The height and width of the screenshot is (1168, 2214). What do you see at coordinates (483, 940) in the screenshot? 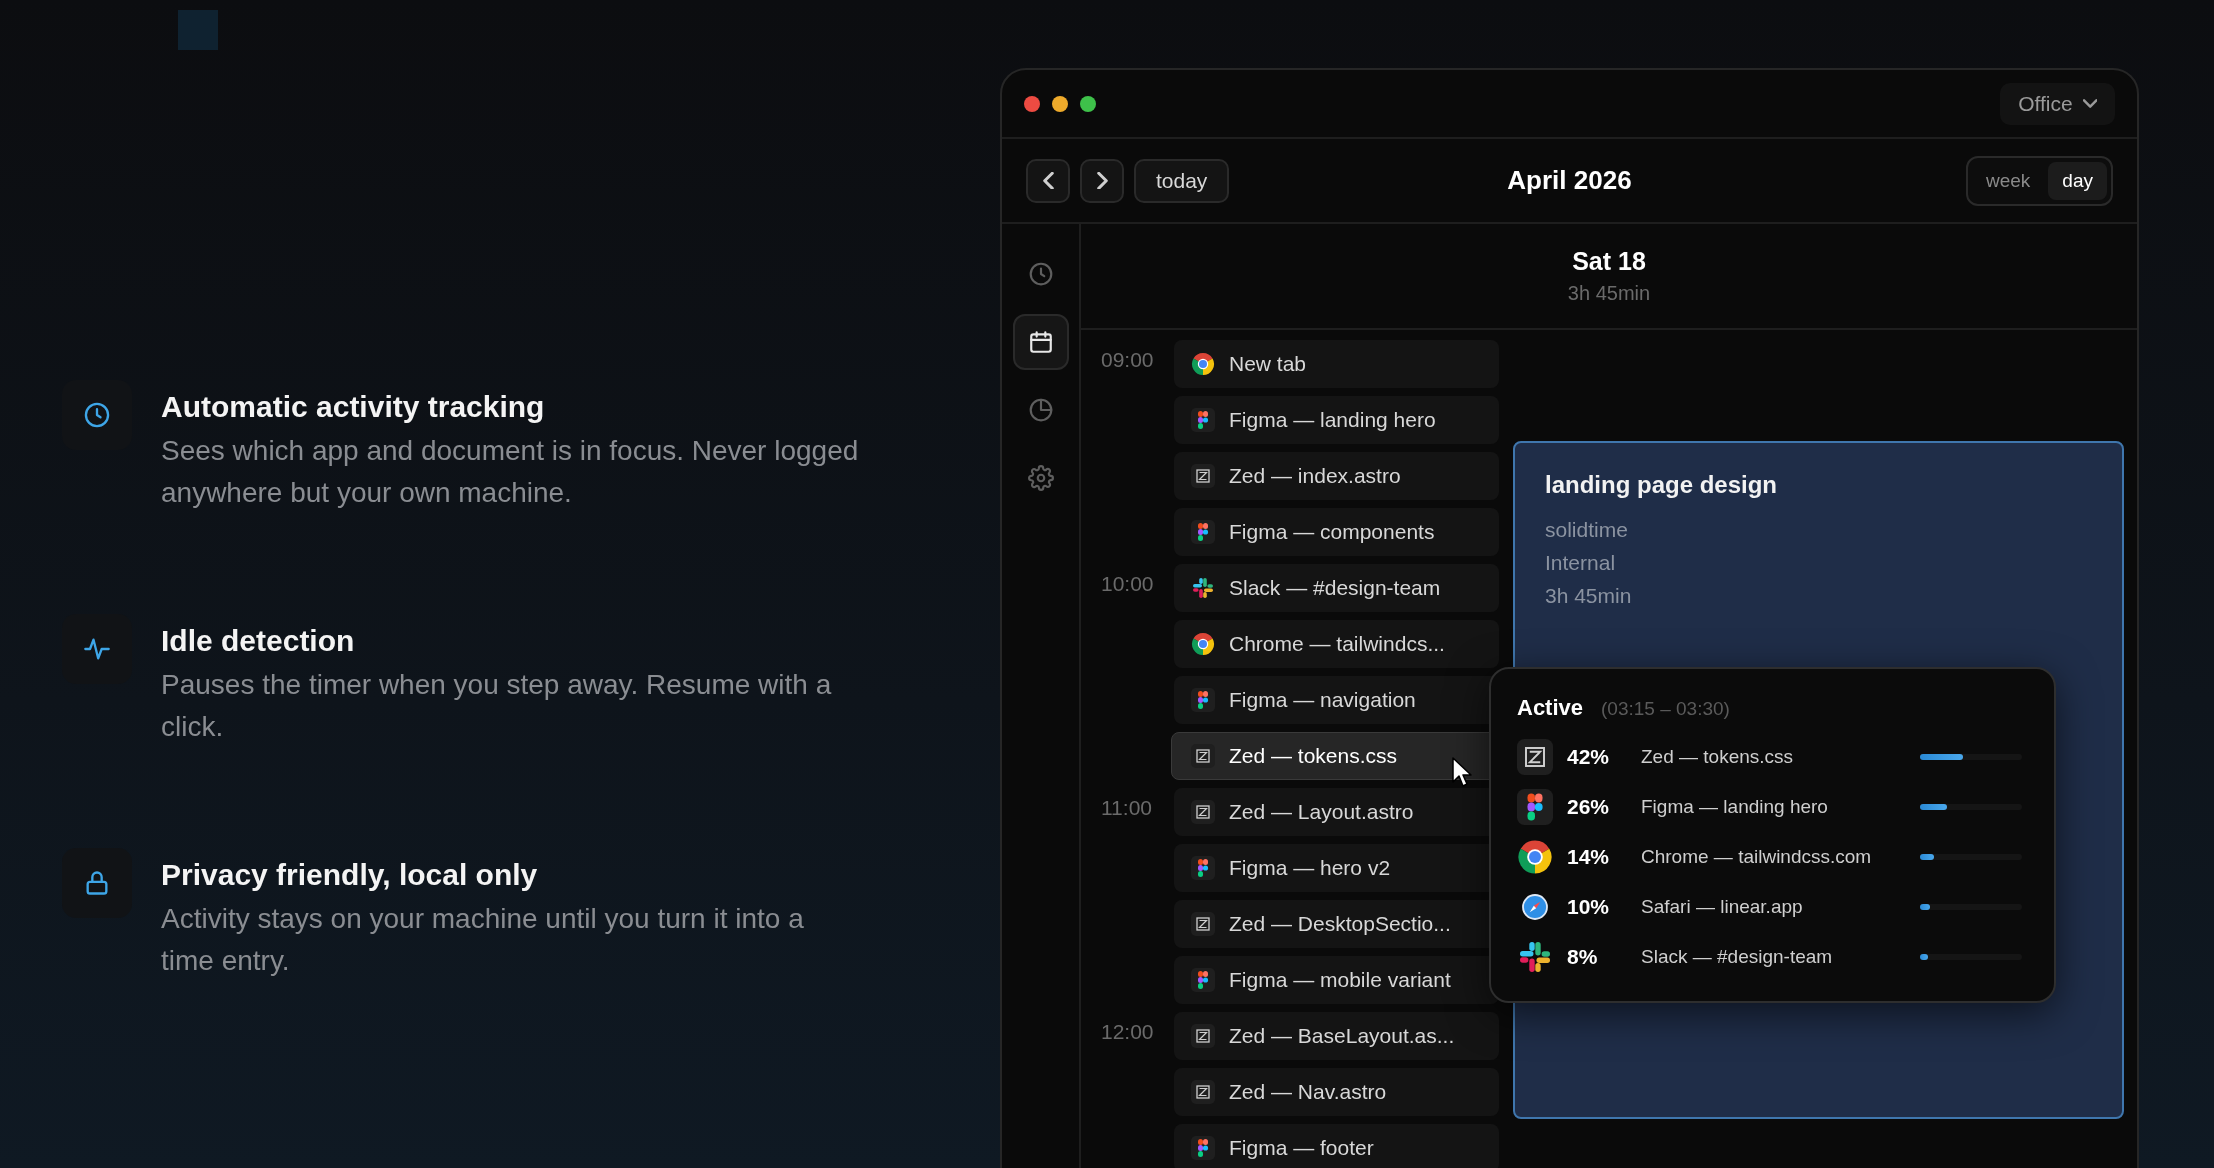
I see `feature-description: Activity stays on your machine until you turn it into a time entry.` at bounding box center [483, 940].